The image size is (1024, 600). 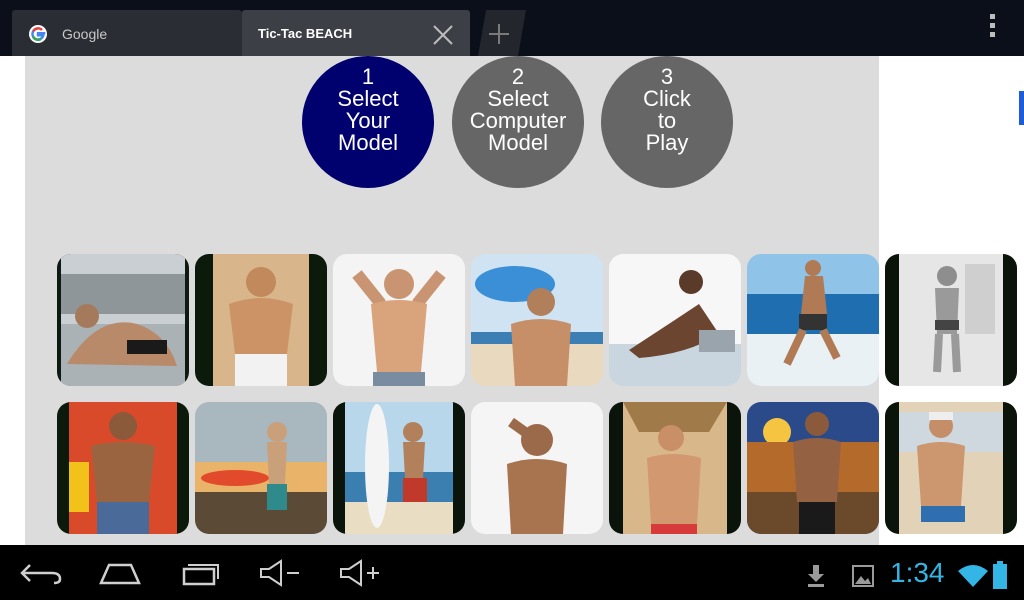 I want to click on tab-title: Google, so click(x=85, y=34).